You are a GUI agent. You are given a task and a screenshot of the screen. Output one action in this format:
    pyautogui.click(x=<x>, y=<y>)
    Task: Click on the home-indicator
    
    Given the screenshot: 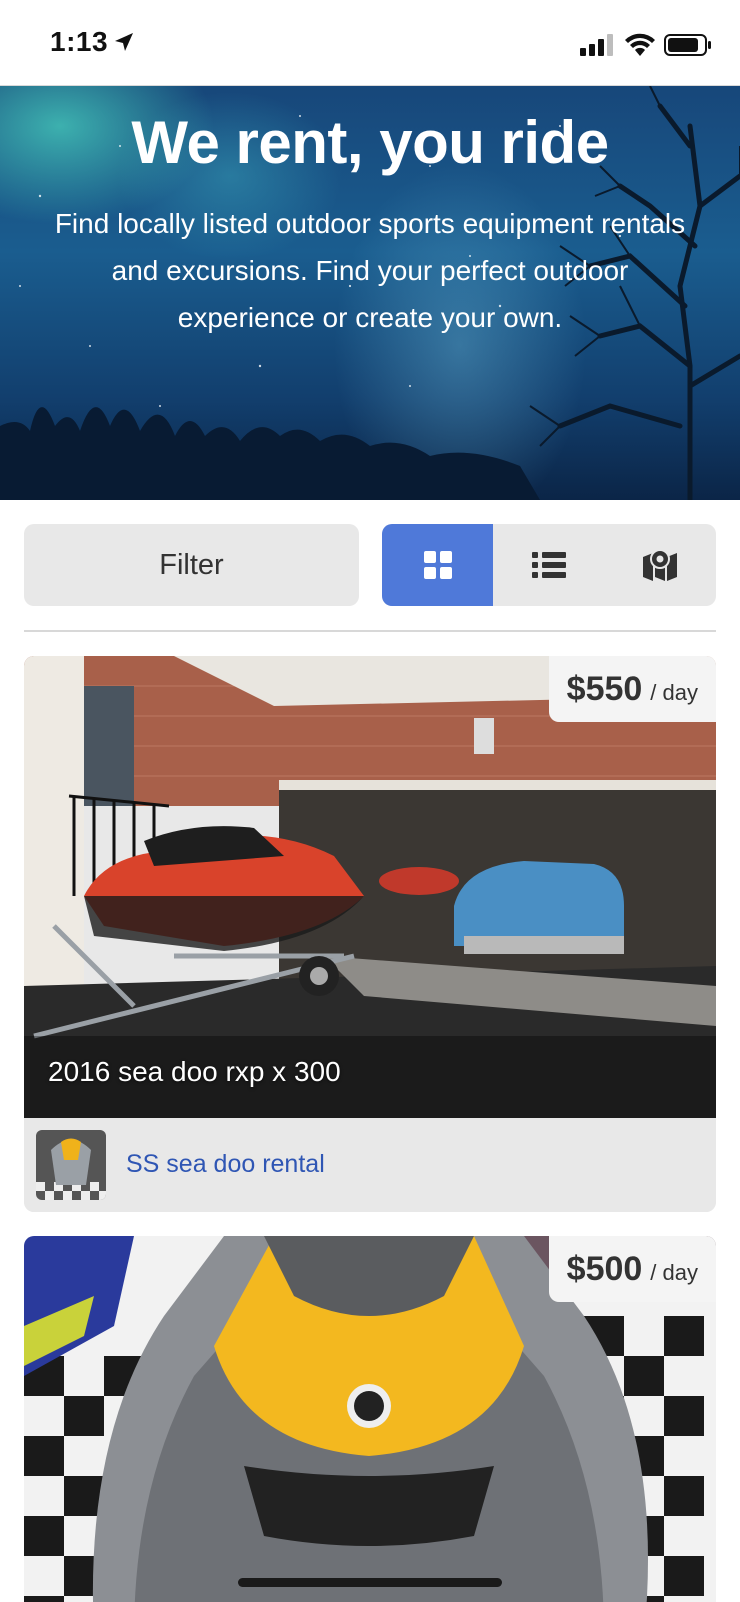 What is the action you would take?
    pyautogui.click(x=370, y=1582)
    